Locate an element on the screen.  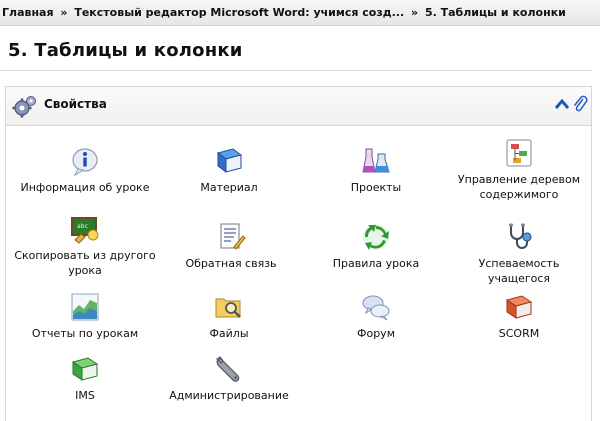
stethoscope-icon is located at coordinates (520, 236).